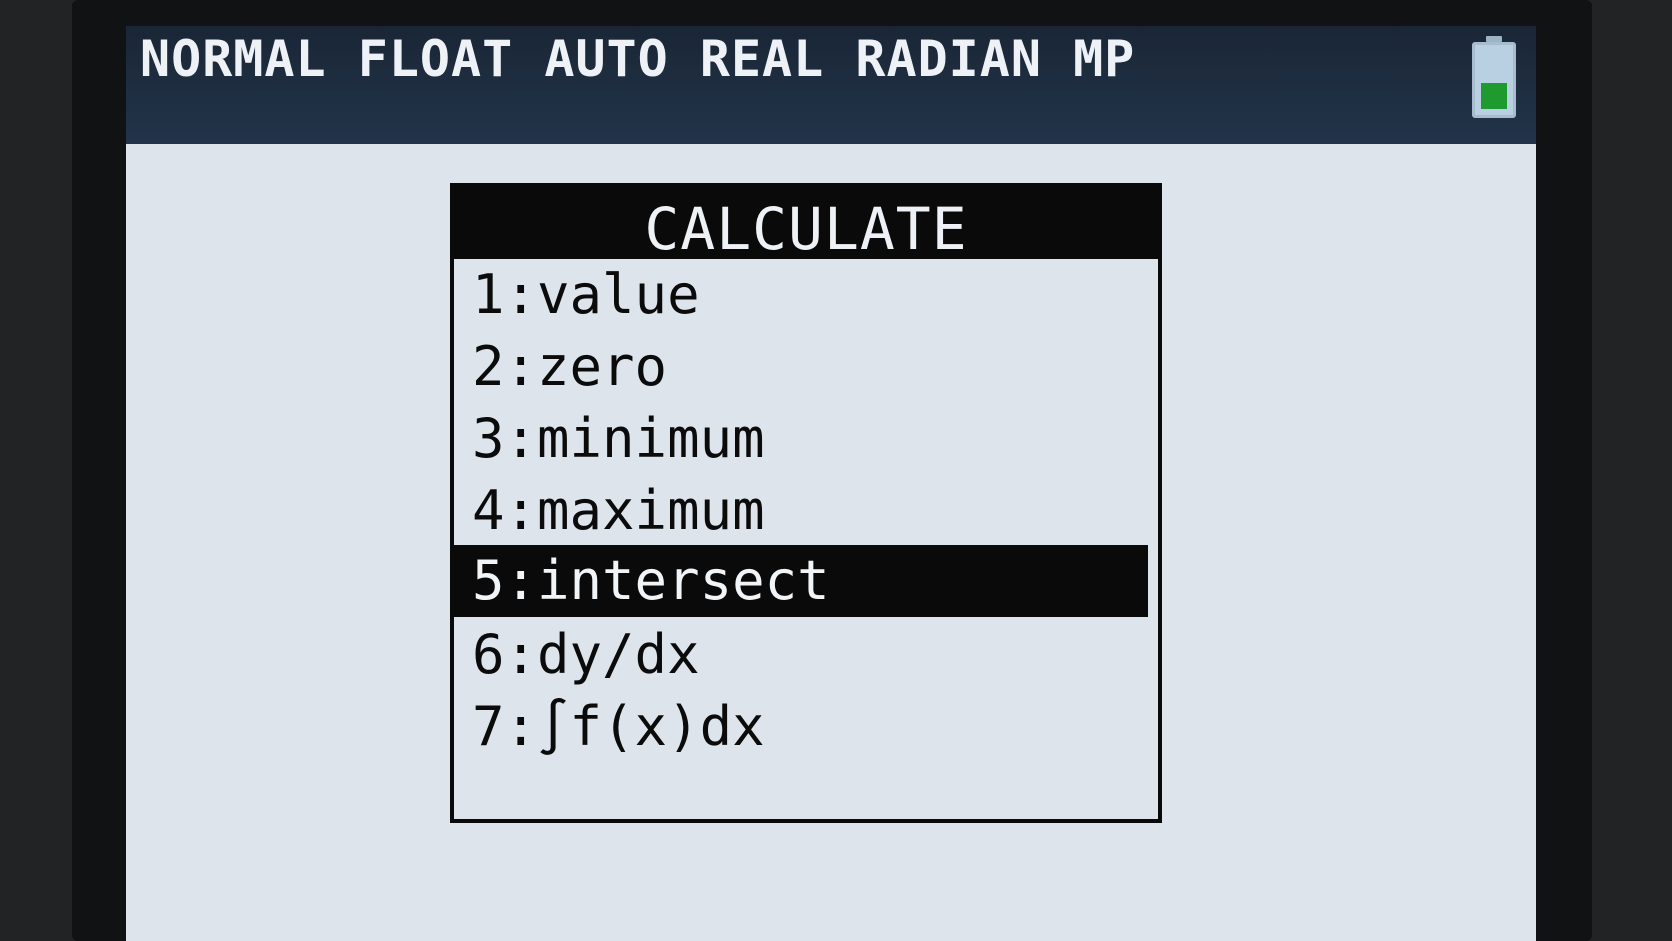 The height and width of the screenshot is (941, 1672). I want to click on battery-body, so click(1494, 80).